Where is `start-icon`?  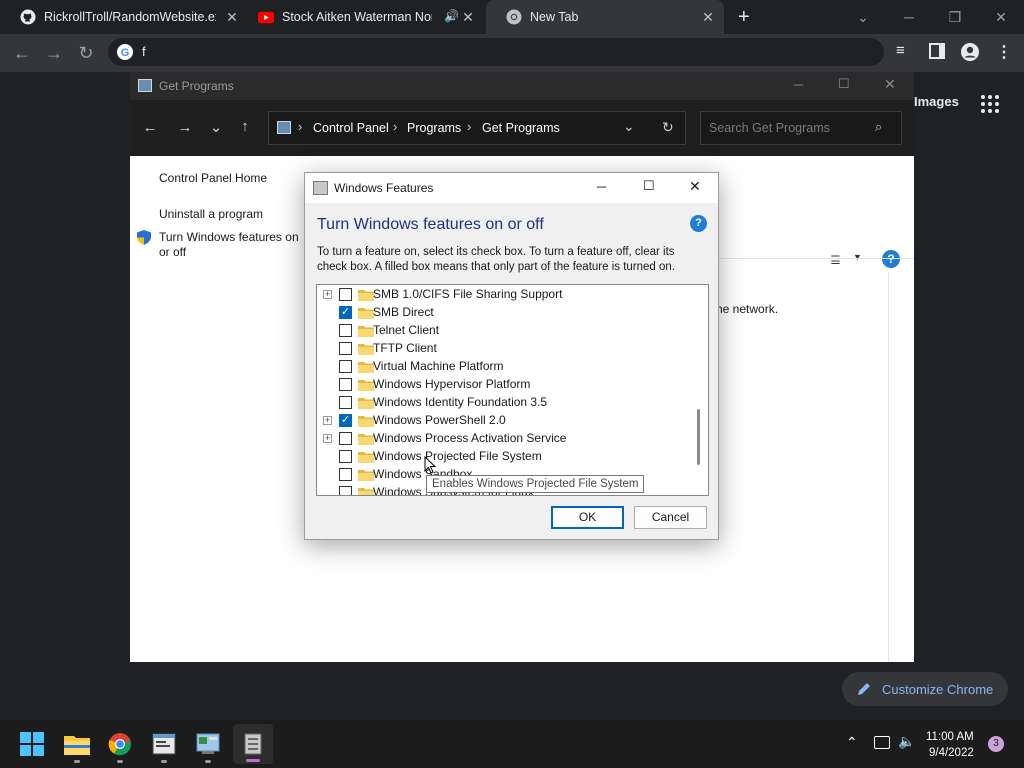
start-icon is located at coordinates (32, 744).